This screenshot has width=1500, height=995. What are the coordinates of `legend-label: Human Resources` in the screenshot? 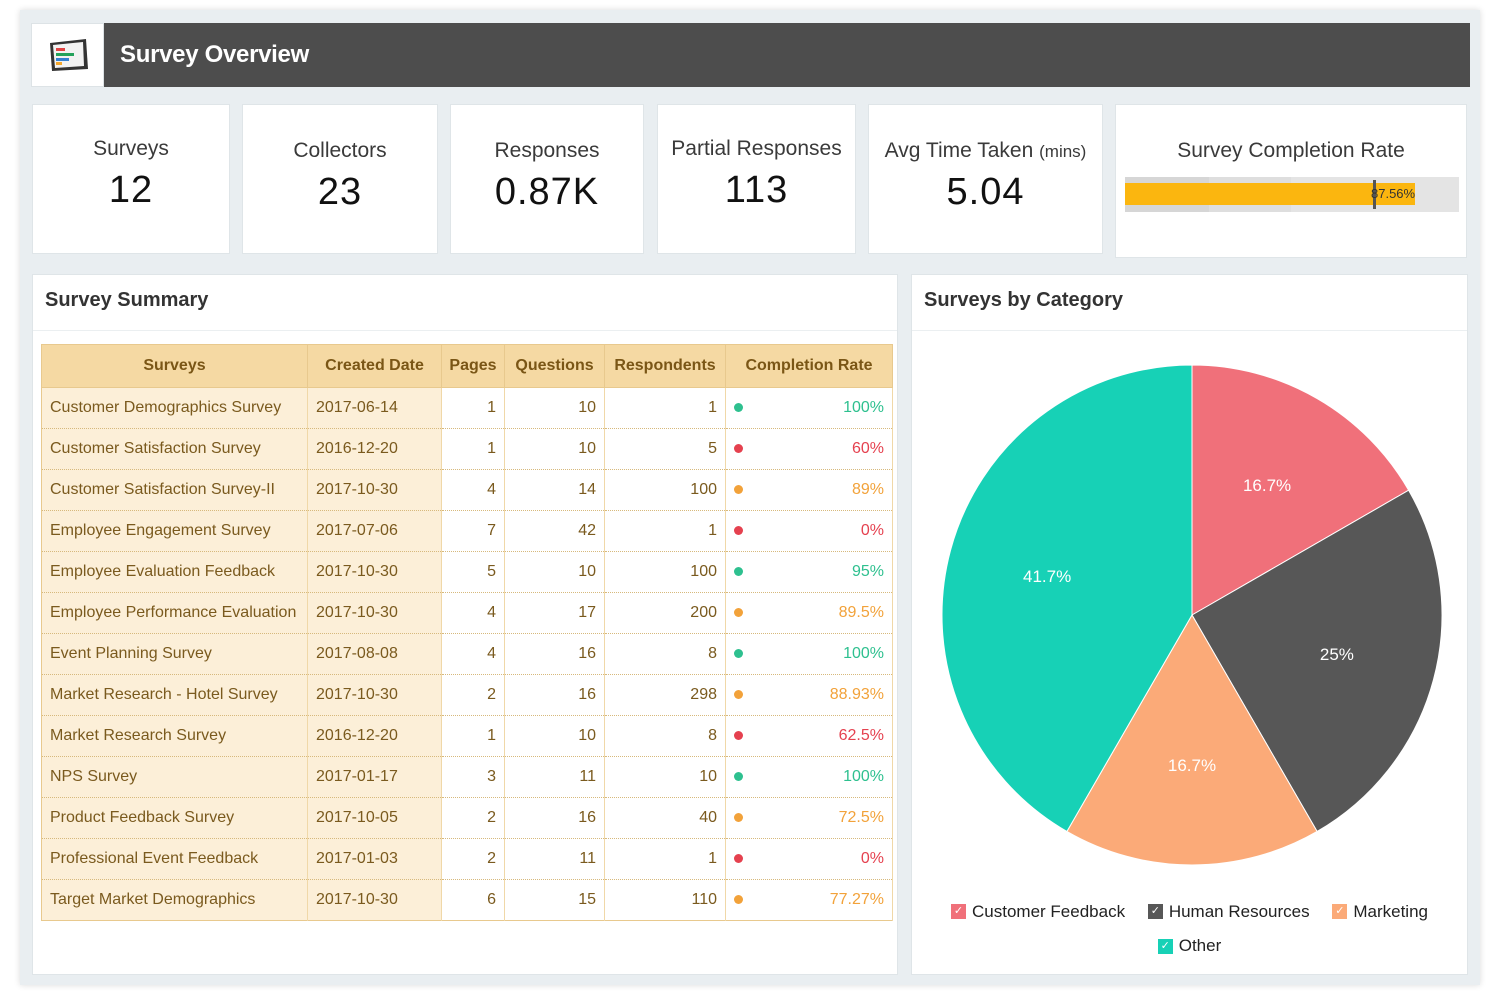 It's located at (1239, 911).